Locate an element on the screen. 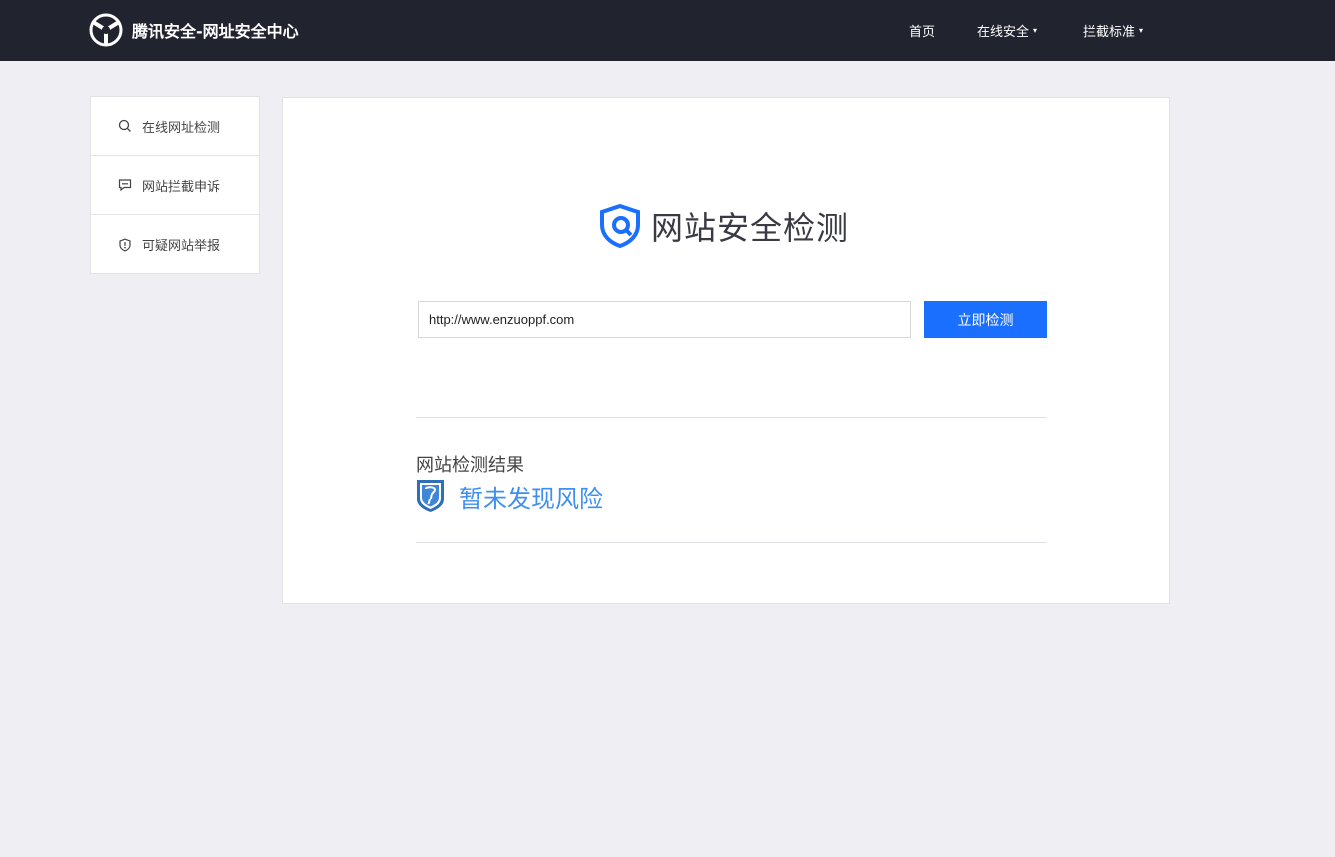 The image size is (1335, 857). result-status-text: 暂未发现风险 is located at coordinates (531, 498).